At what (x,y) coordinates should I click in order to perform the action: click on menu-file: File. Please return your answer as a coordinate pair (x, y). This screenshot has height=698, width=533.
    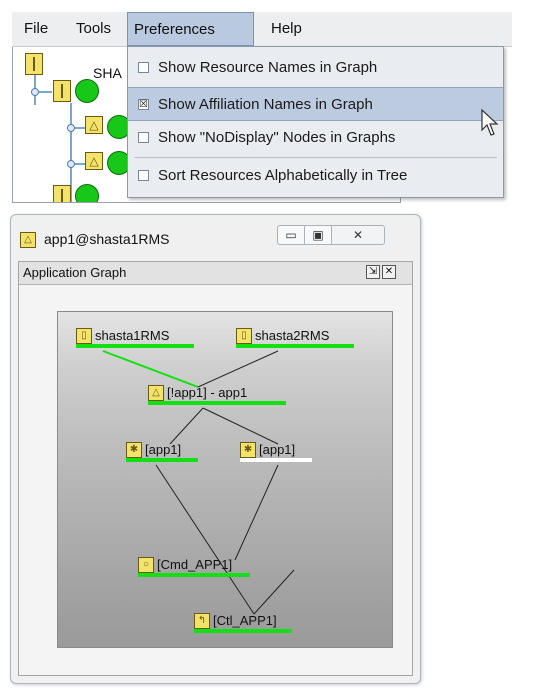
    Looking at the image, I should click on (36, 29).